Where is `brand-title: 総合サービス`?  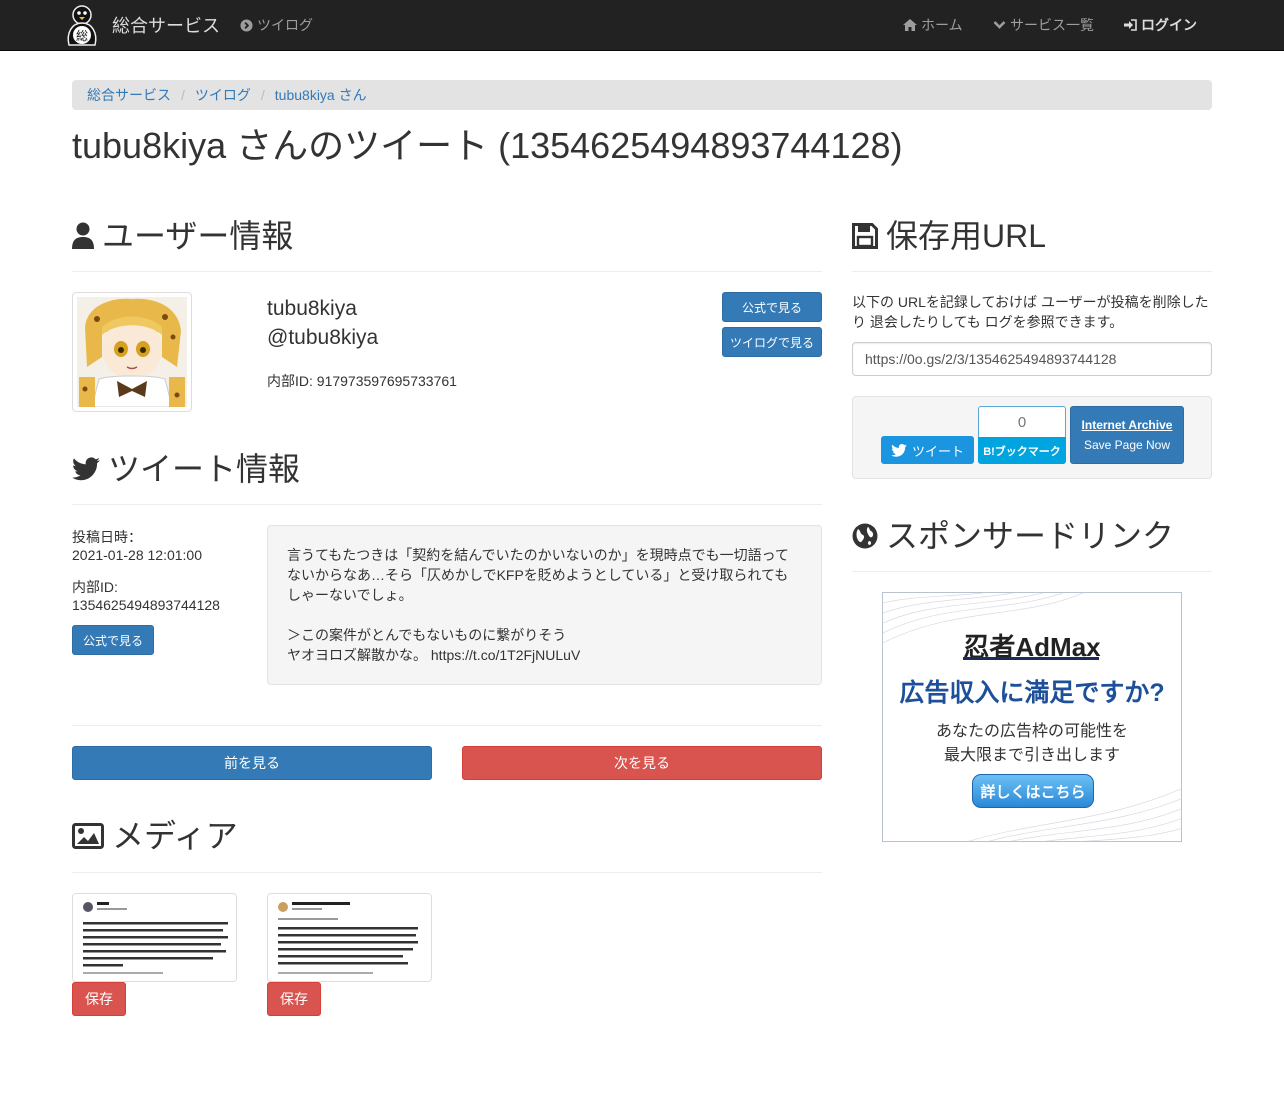
brand-title: 総合サービス is located at coordinates (166, 26).